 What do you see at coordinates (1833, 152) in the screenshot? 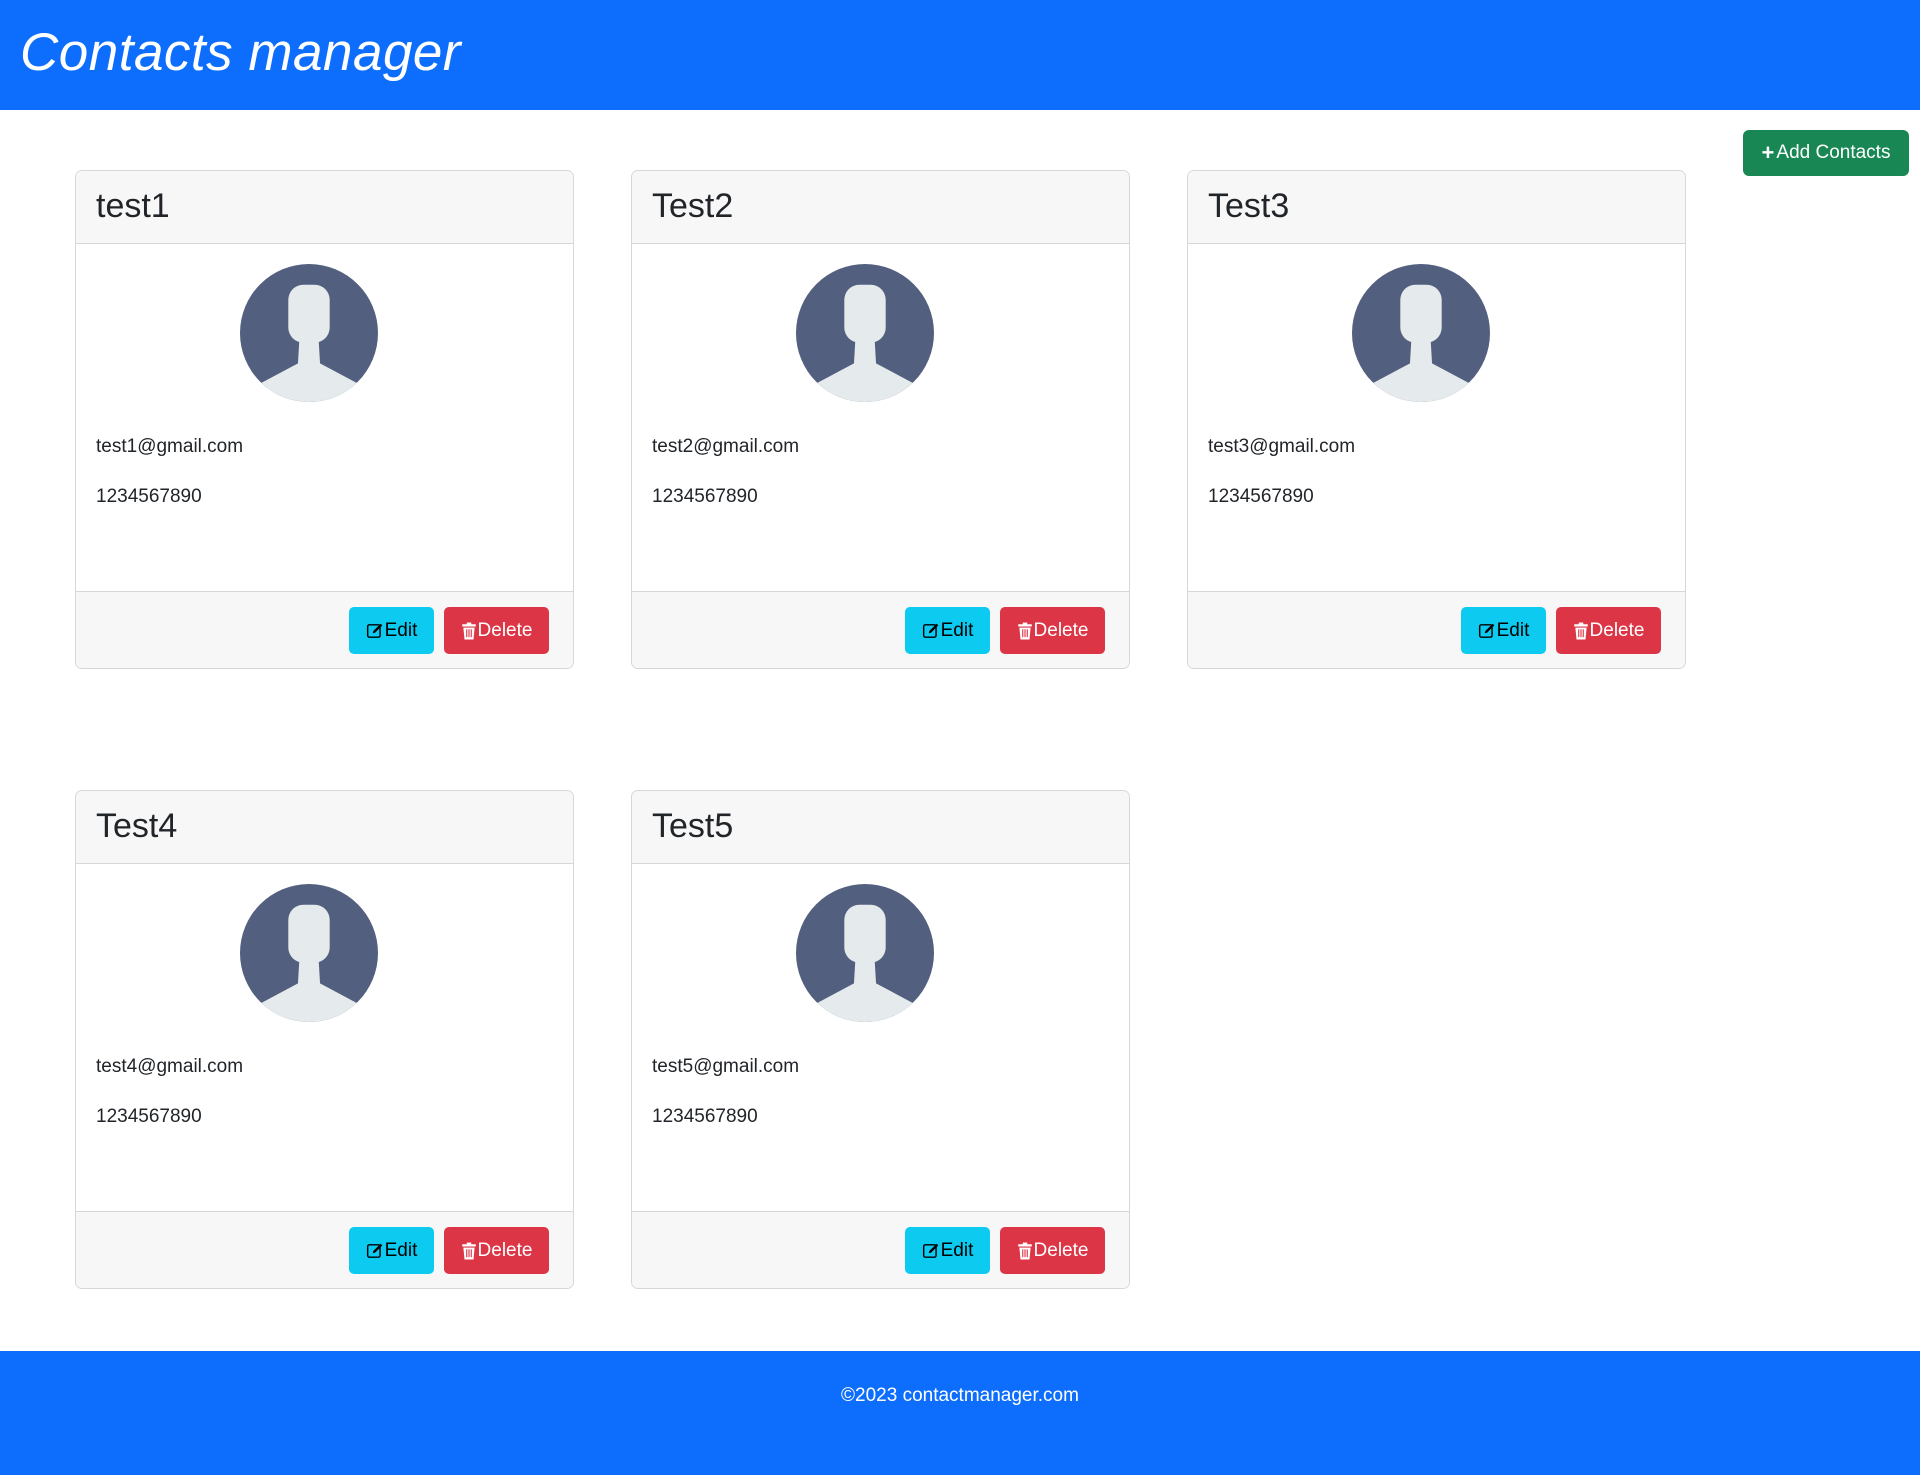
I see `add-contacts-label: Add Contacts` at bounding box center [1833, 152].